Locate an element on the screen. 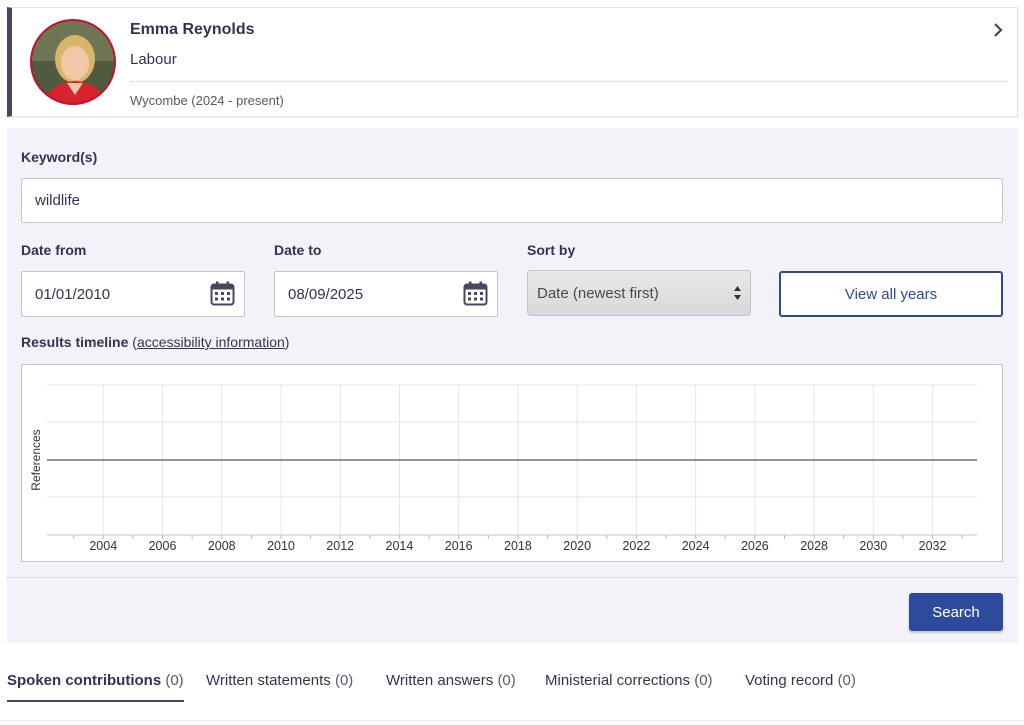 The image size is (1024, 725). x-tick-label: 2020 is located at coordinates (577, 546).